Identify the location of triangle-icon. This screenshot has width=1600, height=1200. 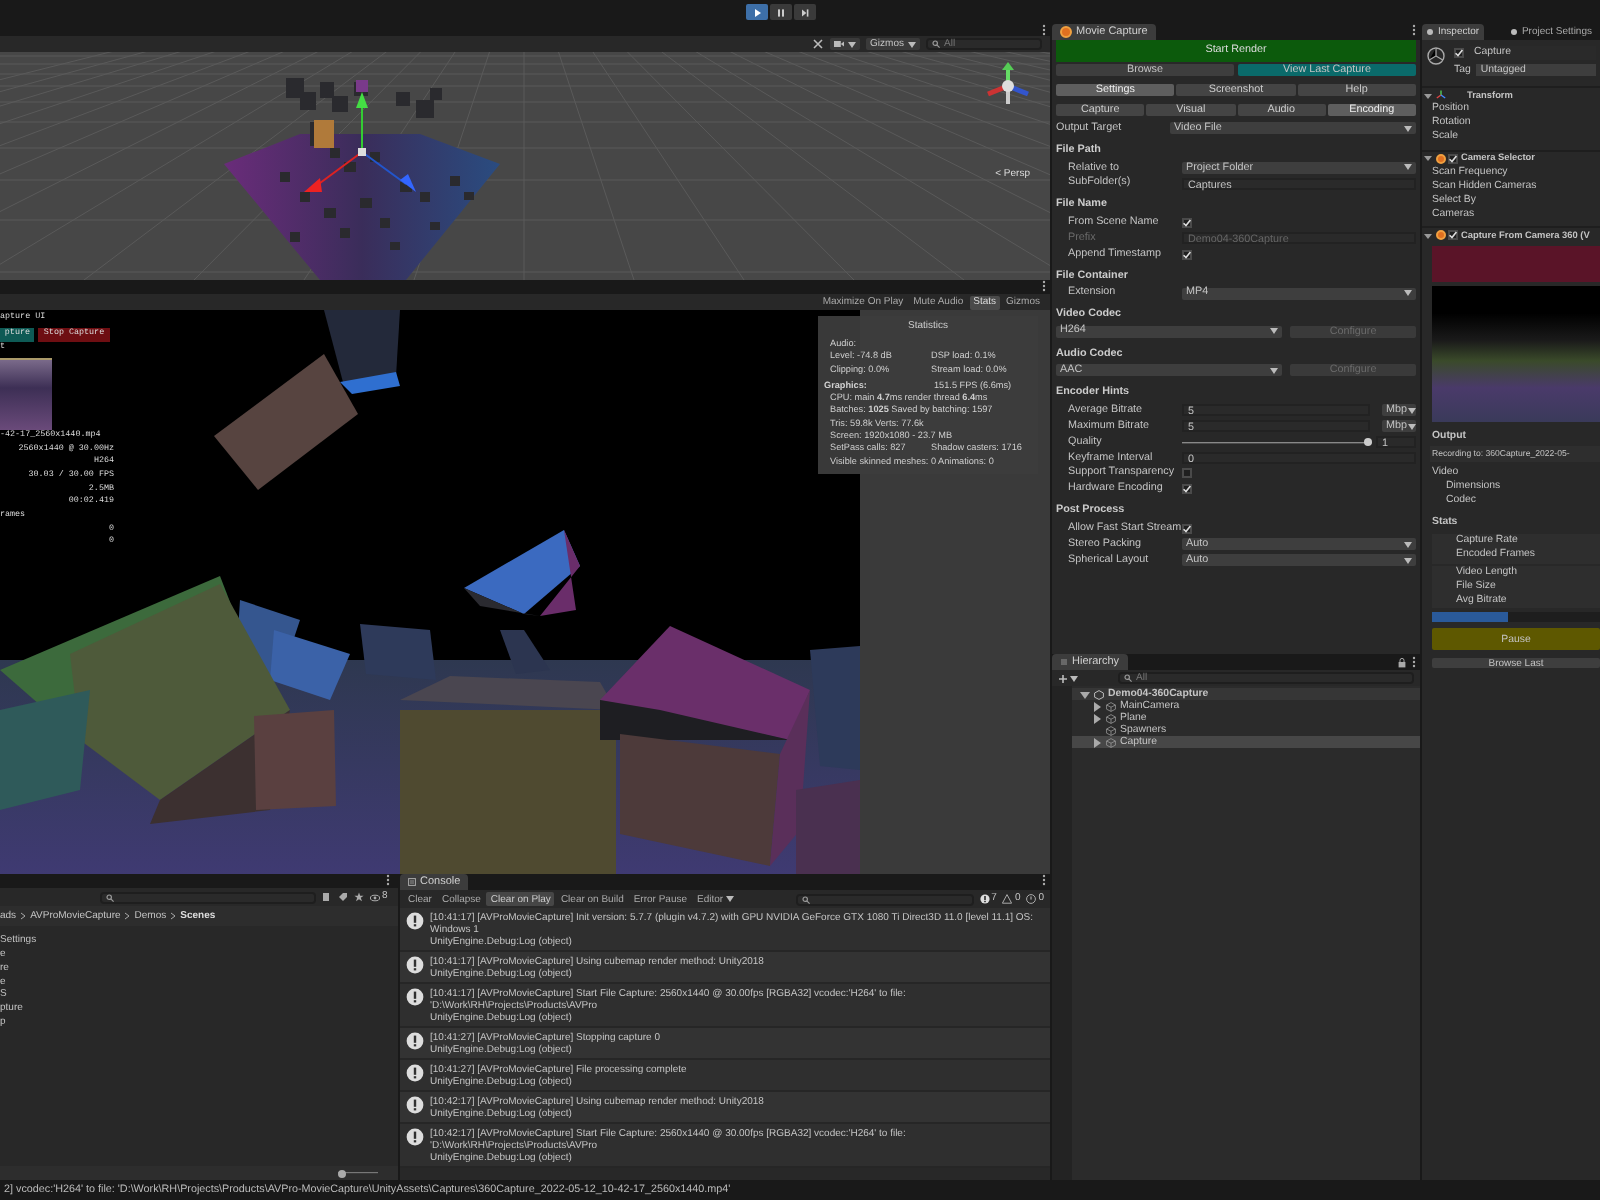
(1007, 899).